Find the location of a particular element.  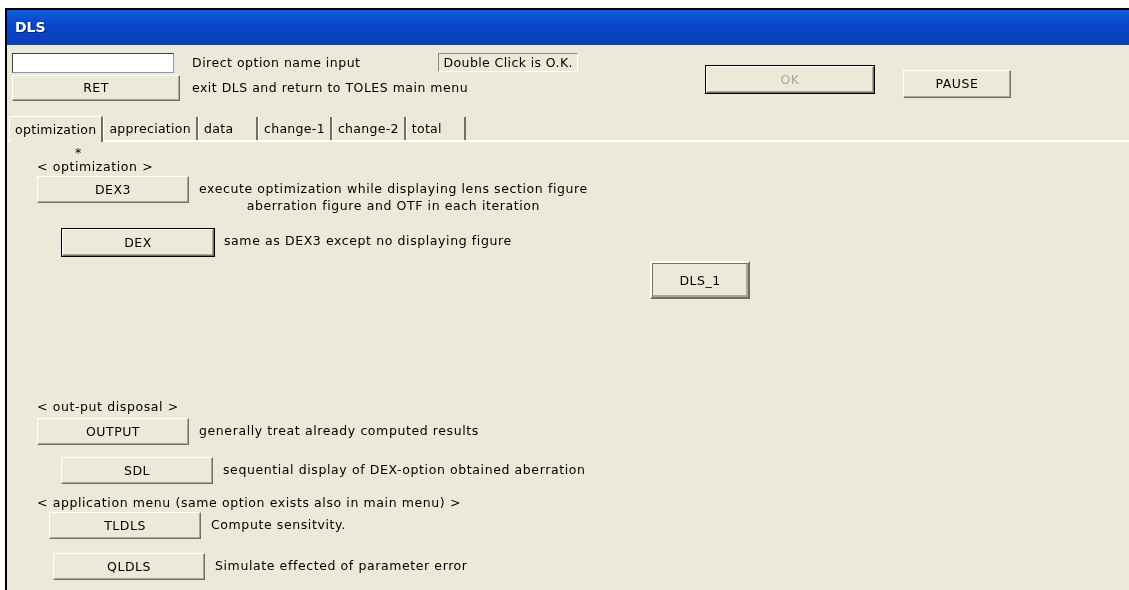

section-heading: < application menu (same option exists also in main menu) > is located at coordinates (249, 503).